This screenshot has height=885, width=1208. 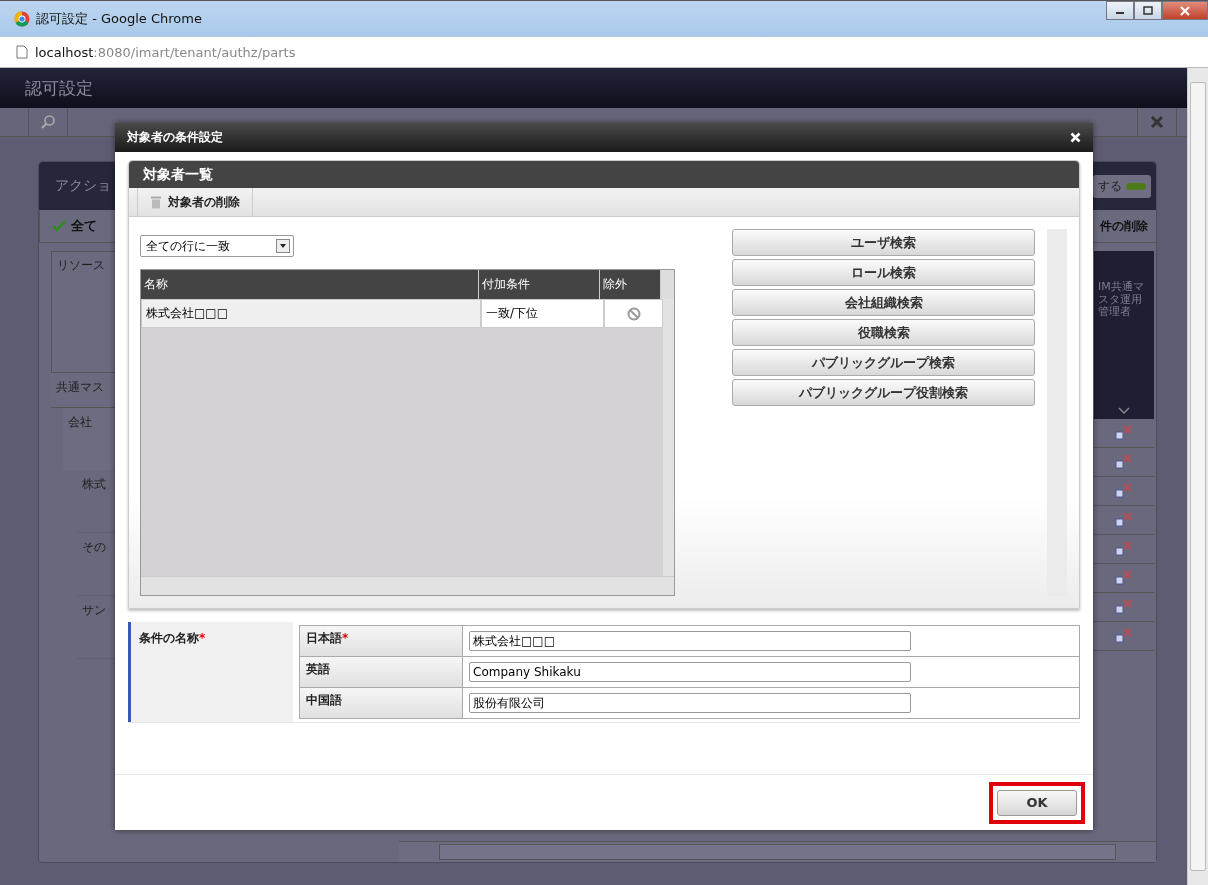 I want to click on language-label: 日本語*, so click(x=381, y=641).